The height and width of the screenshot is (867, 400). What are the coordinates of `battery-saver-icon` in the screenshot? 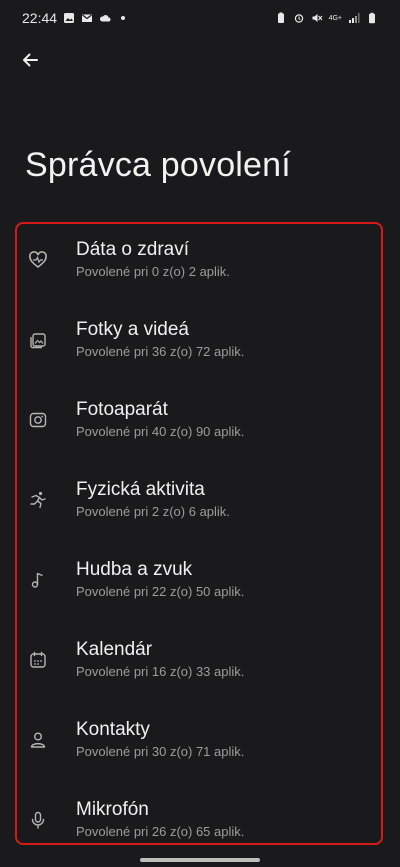 It's located at (281, 18).